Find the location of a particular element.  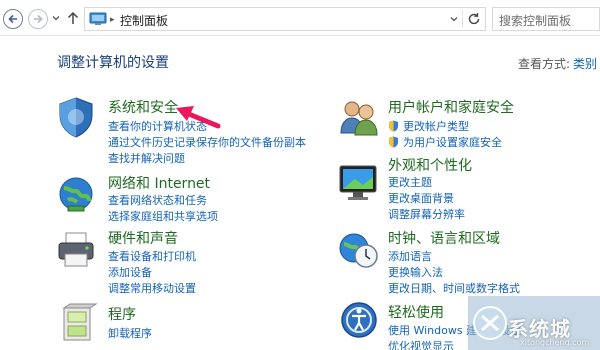

category-title-network: 网络和 Internet is located at coordinates (159, 183).